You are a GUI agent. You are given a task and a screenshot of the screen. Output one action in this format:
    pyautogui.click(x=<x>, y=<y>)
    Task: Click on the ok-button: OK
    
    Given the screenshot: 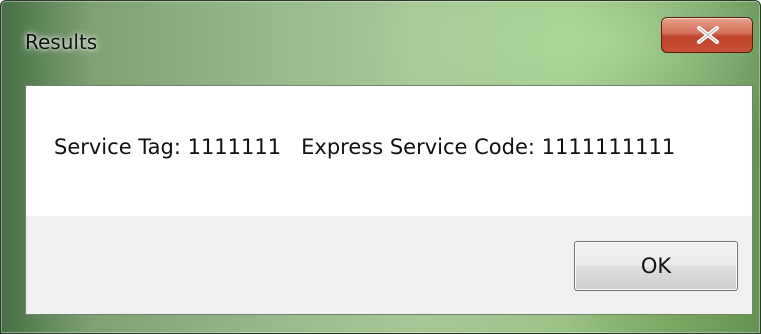 What is the action you would take?
    pyautogui.click(x=656, y=266)
    